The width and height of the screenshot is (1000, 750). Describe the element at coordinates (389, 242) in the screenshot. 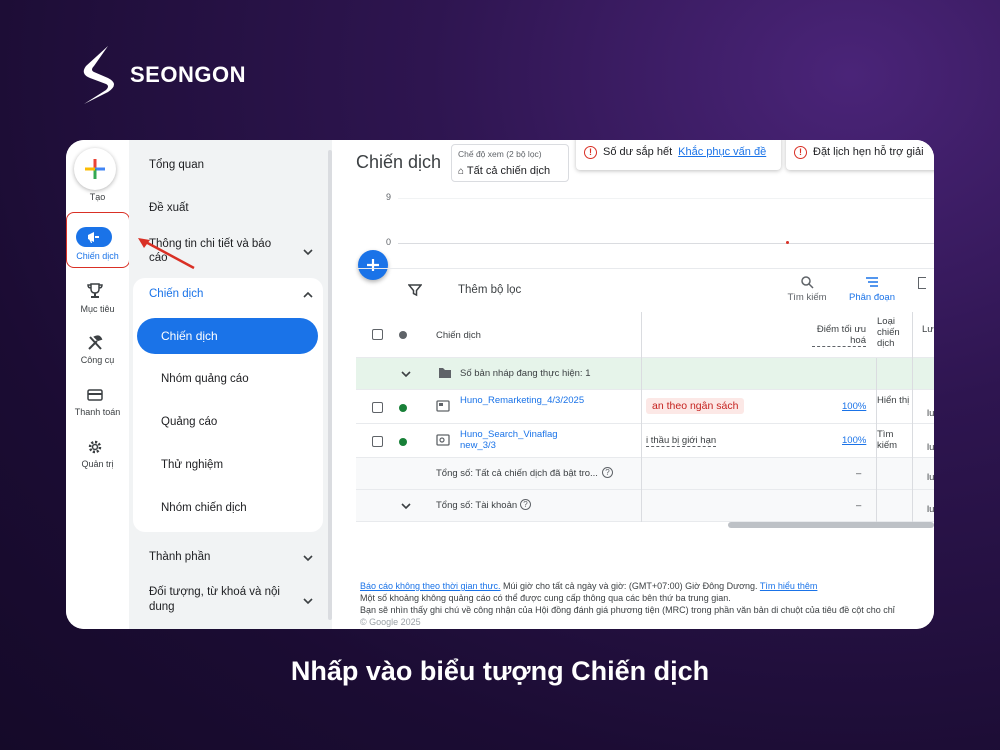

I see `chart-y-tick-zero: 0` at that location.